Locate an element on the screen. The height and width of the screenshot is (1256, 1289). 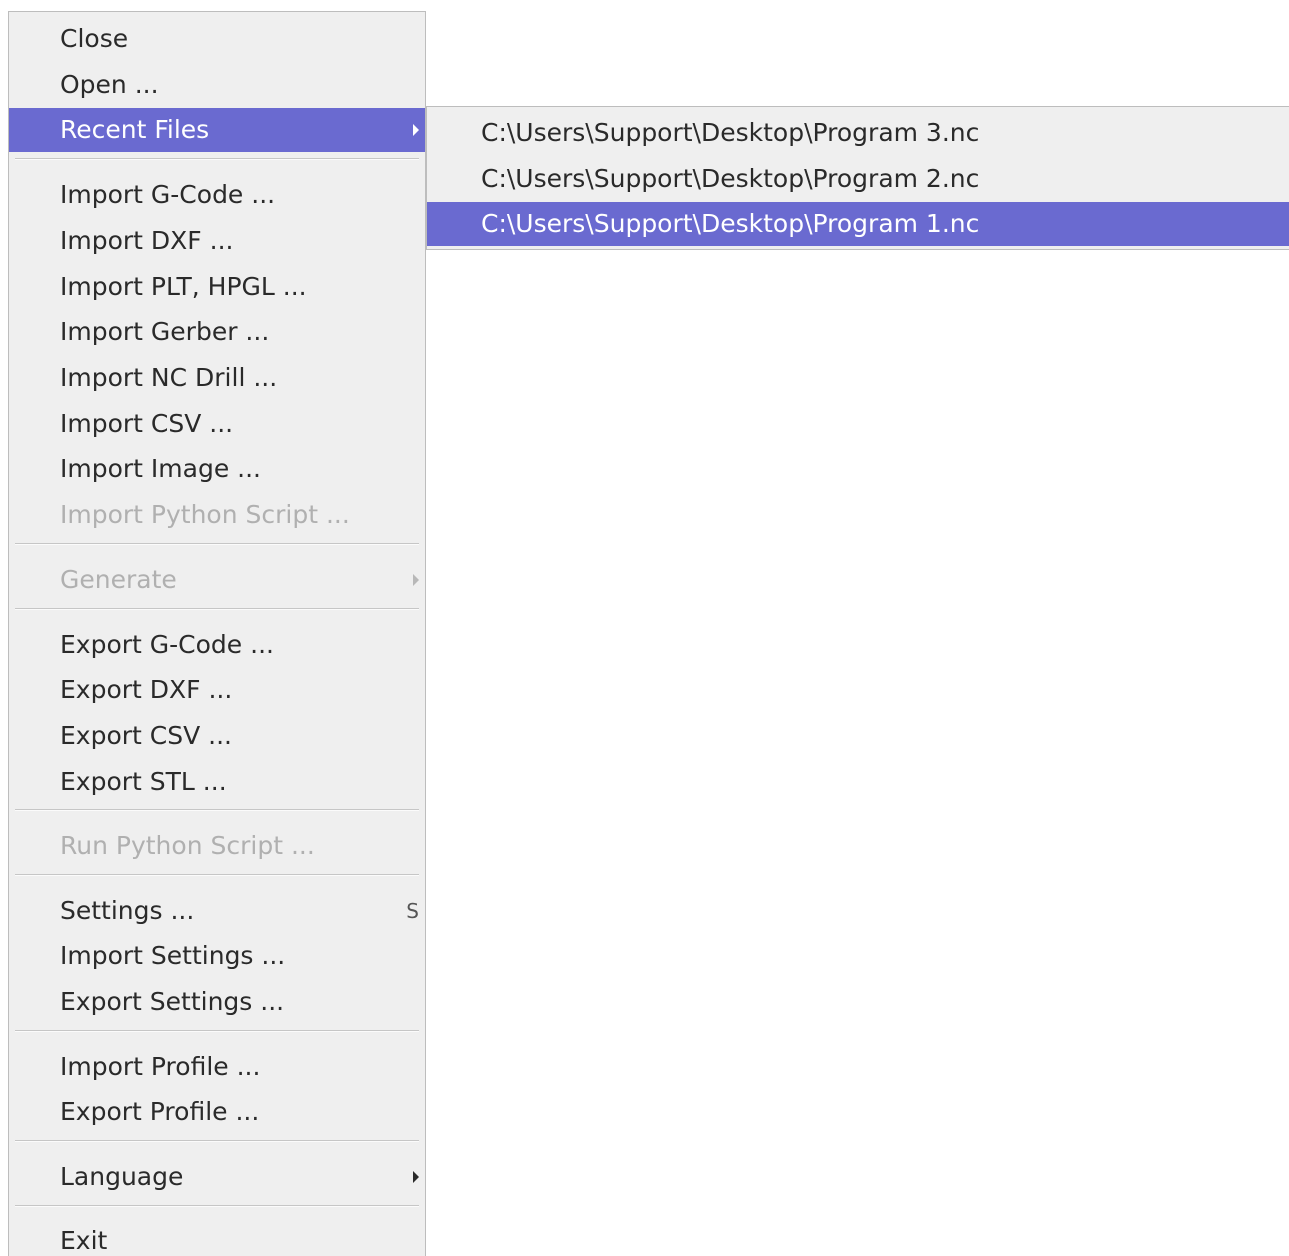
recent-file-item: C:\Users\Support\Desktop\Program 2.nc is located at coordinates (858, 179).